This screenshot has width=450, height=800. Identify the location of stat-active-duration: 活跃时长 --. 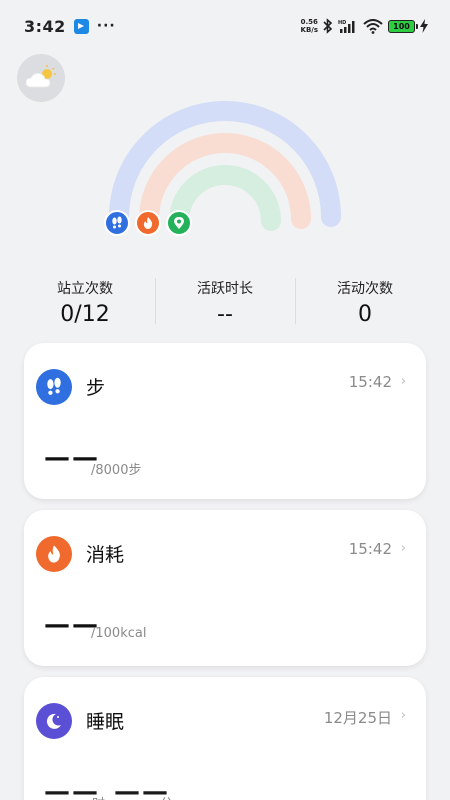
(225, 300).